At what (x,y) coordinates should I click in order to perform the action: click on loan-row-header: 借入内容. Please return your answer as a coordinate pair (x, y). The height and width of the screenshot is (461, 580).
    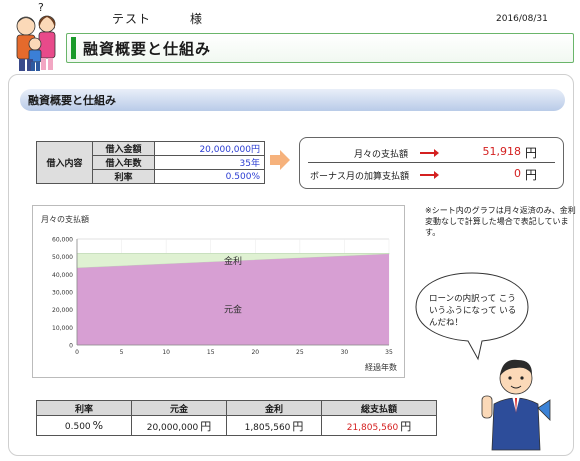
    Looking at the image, I should click on (64, 162).